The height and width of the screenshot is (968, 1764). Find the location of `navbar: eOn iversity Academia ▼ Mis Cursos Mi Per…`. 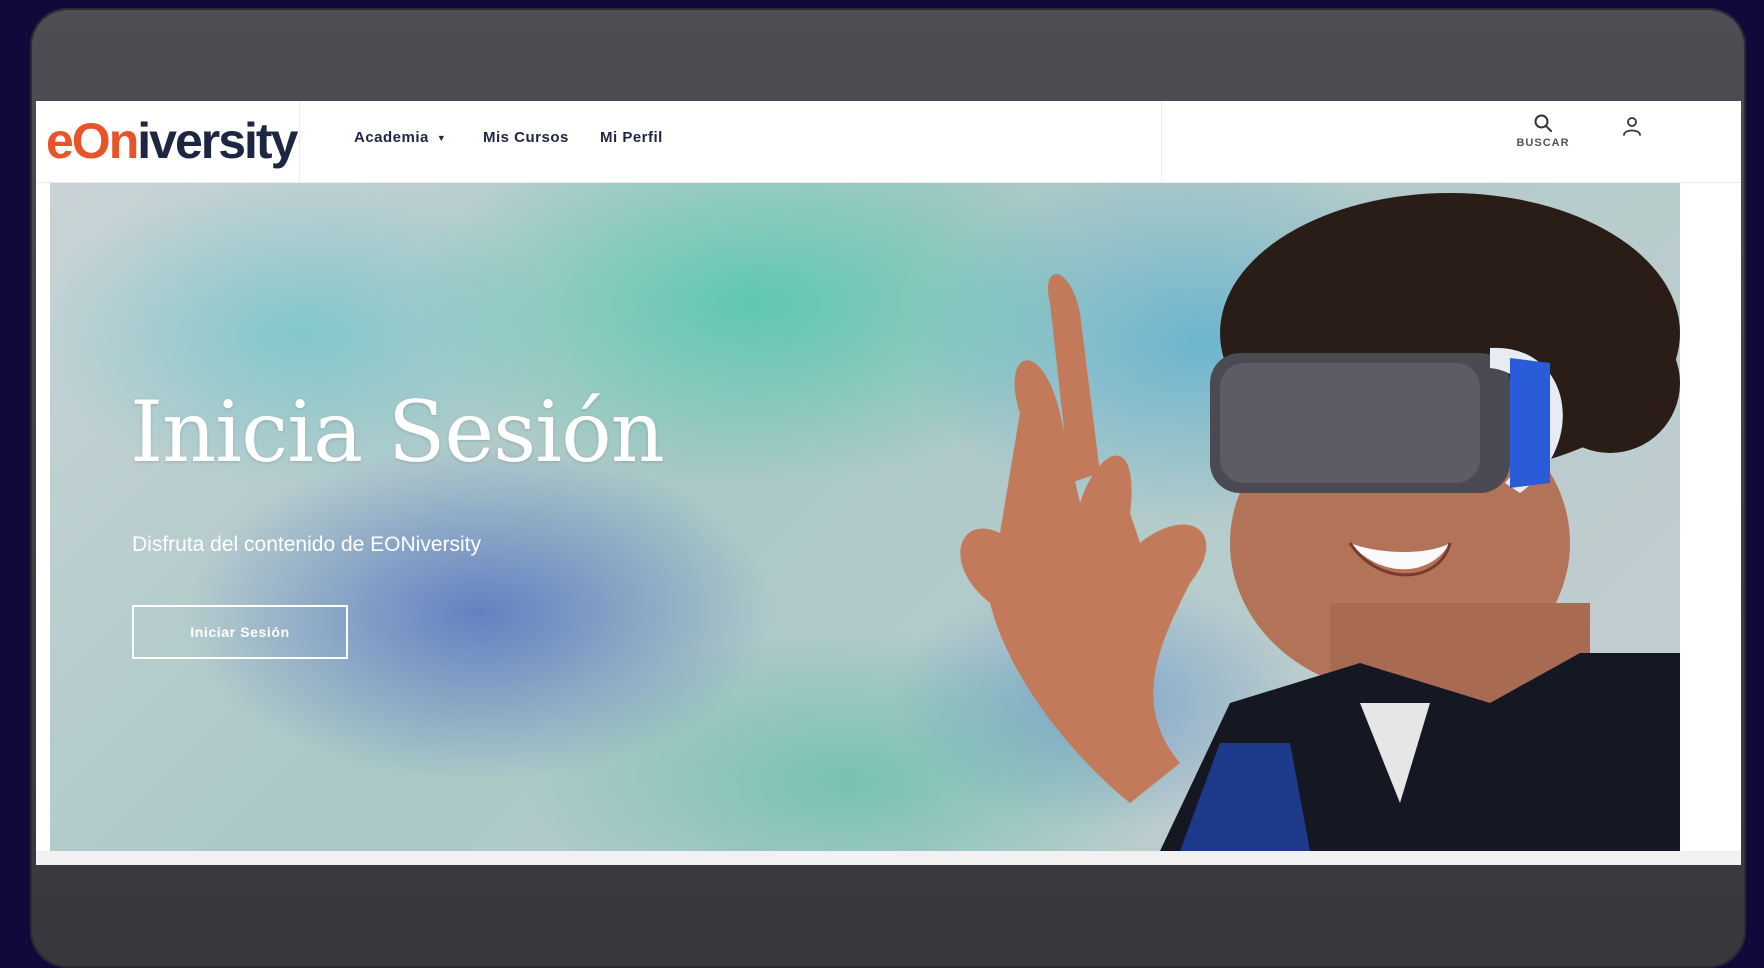

navbar: eOn iversity Academia ▼ Mis Cursos Mi Per… is located at coordinates (888, 142).